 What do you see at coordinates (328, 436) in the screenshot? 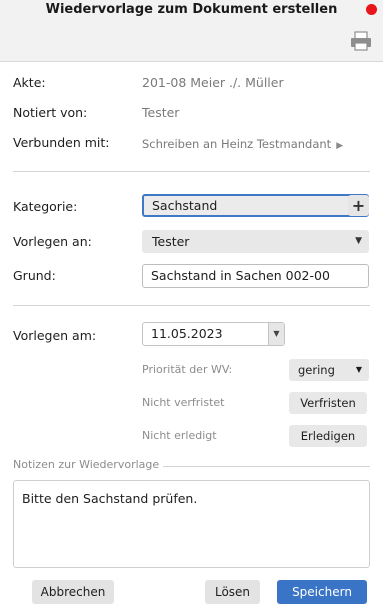
I see `erledigen-button: Erledigen` at bounding box center [328, 436].